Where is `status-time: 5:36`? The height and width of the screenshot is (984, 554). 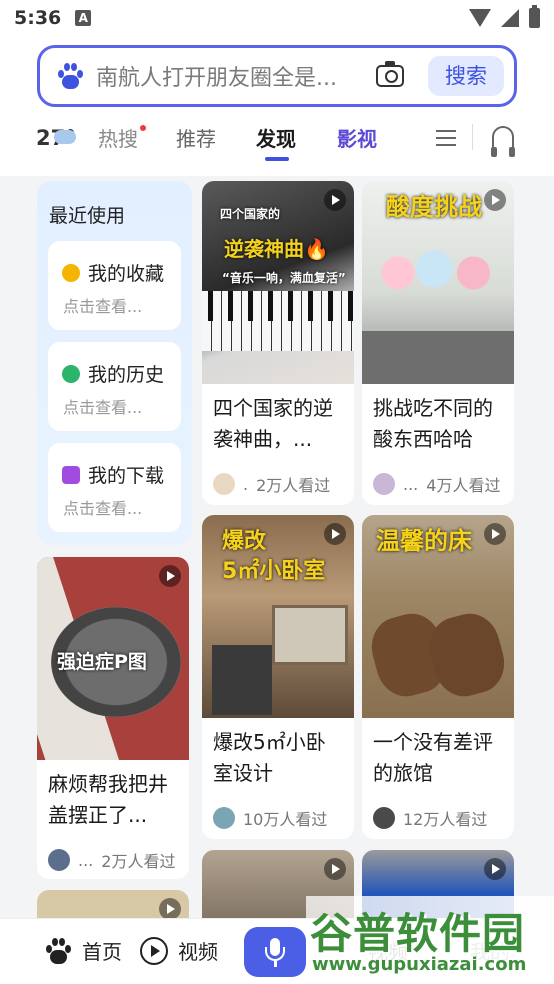 status-time: 5:36 is located at coordinates (38, 18).